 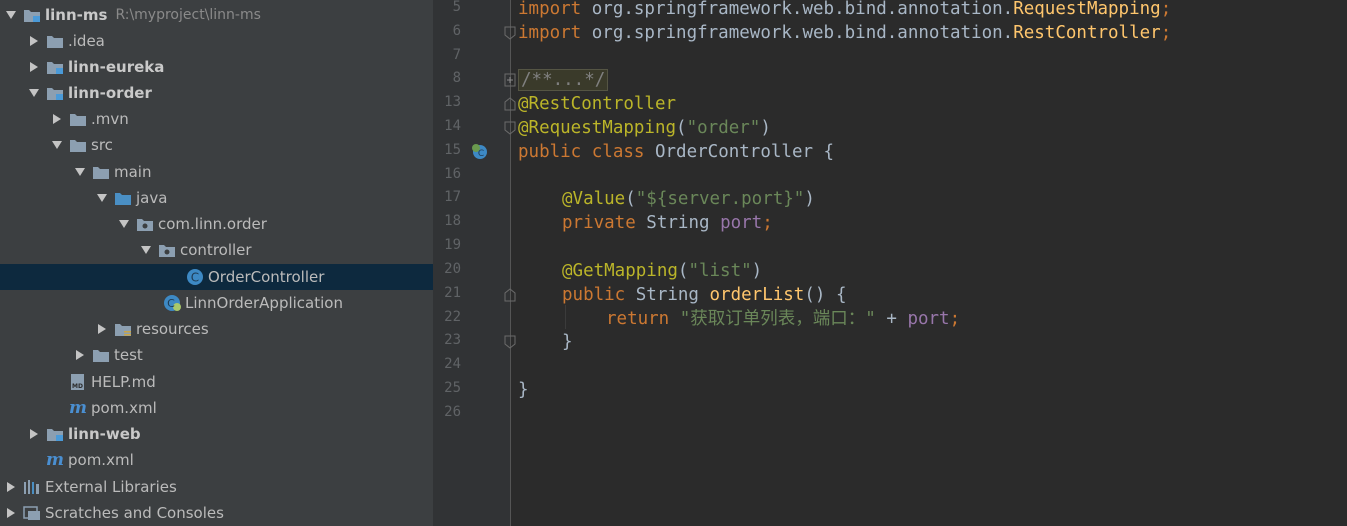 I want to click on line-number: 23, so click(x=452, y=340).